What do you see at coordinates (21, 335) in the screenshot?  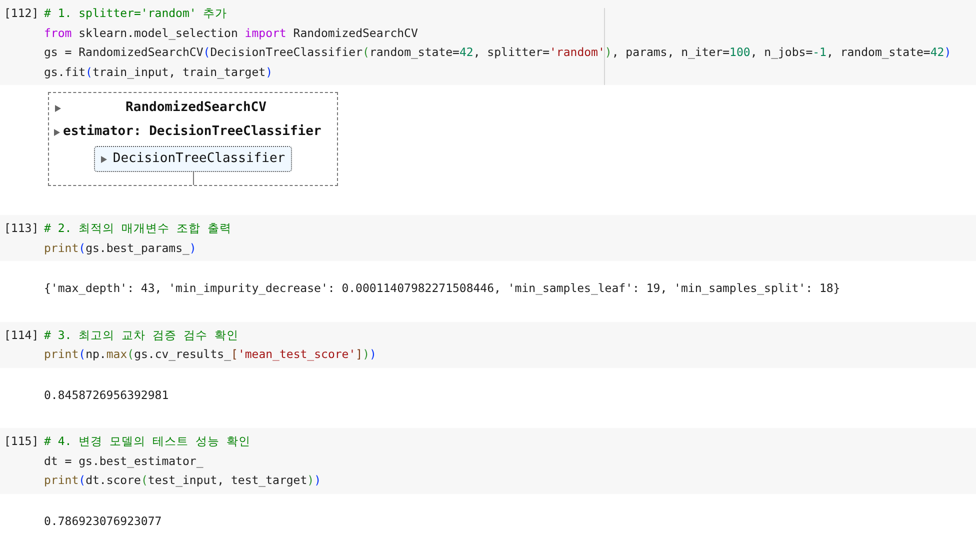 I see `execution-count: [114]` at bounding box center [21, 335].